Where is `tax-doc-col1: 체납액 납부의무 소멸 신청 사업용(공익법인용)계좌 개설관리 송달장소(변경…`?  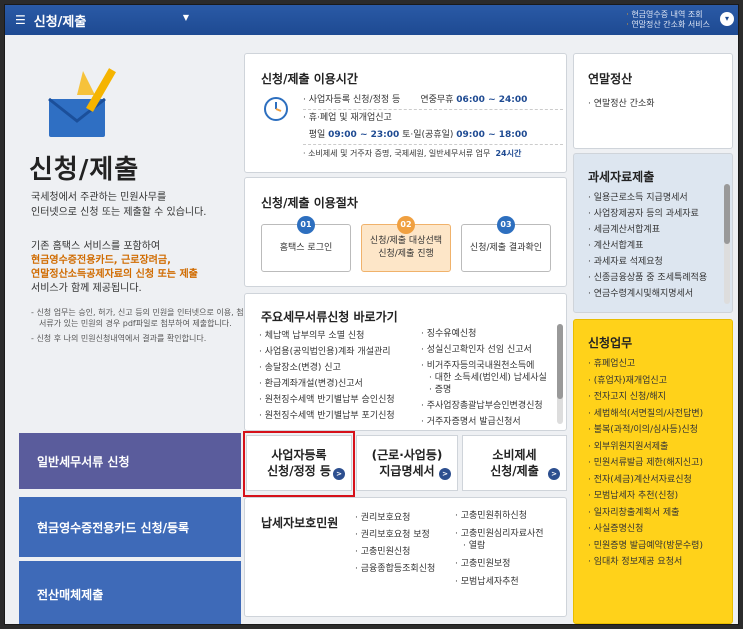
tax-doc-col1: 체납액 납부의무 소멸 신청 사업용(공익법인용)계좌 개설관리 송달장소(변경… is located at coordinates (327, 376).